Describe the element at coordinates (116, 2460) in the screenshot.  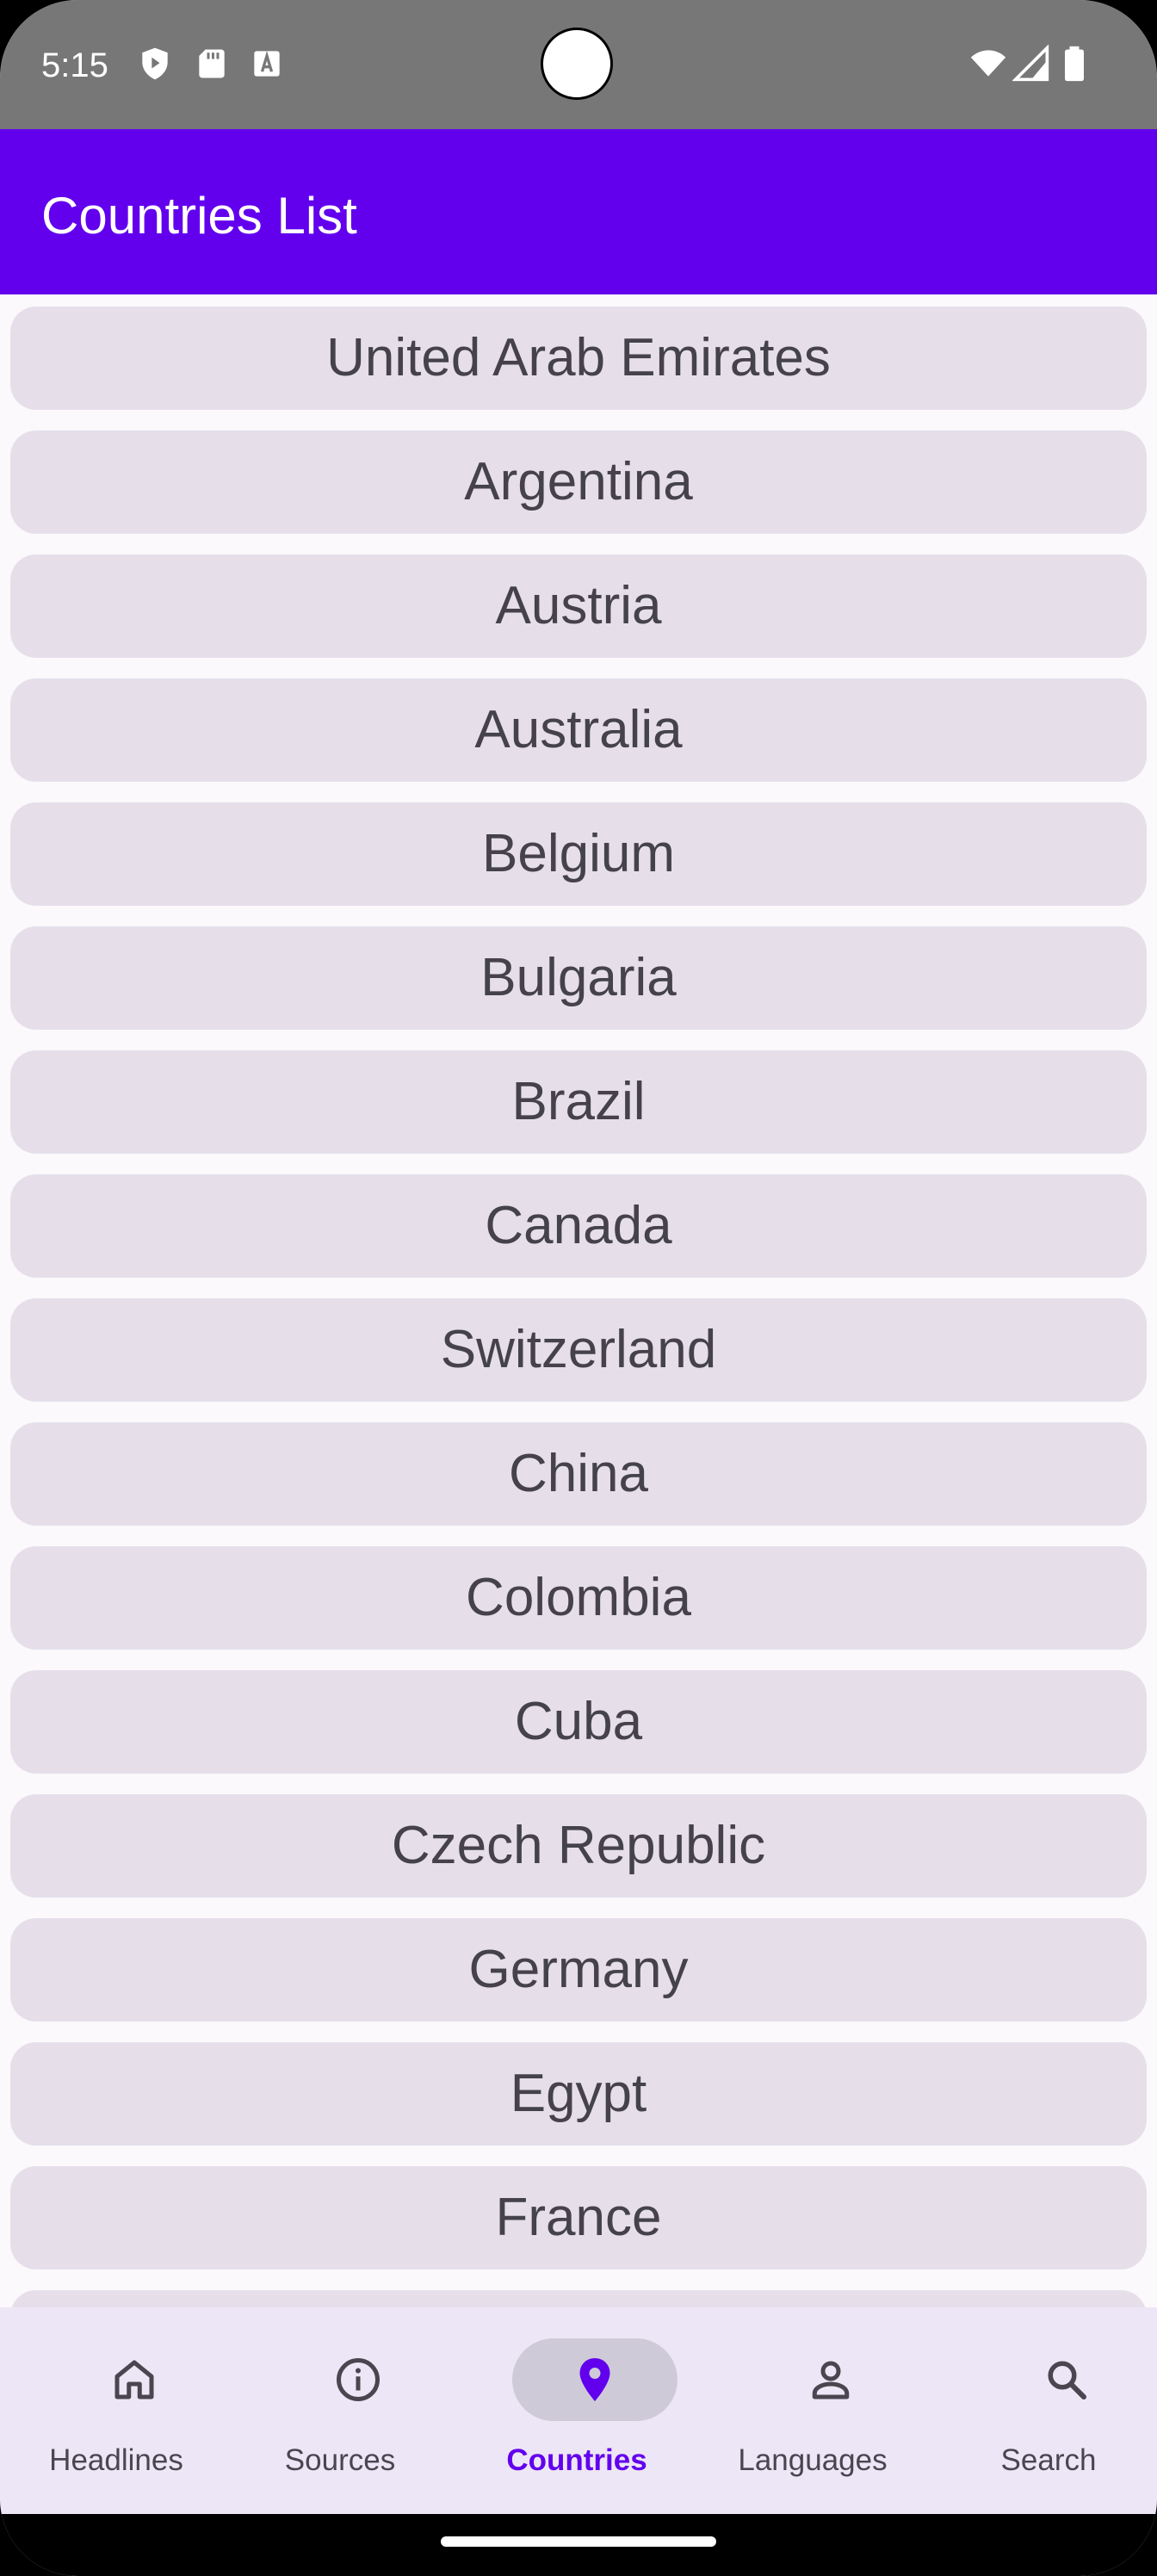
I see `nav-label: Headlines` at that location.